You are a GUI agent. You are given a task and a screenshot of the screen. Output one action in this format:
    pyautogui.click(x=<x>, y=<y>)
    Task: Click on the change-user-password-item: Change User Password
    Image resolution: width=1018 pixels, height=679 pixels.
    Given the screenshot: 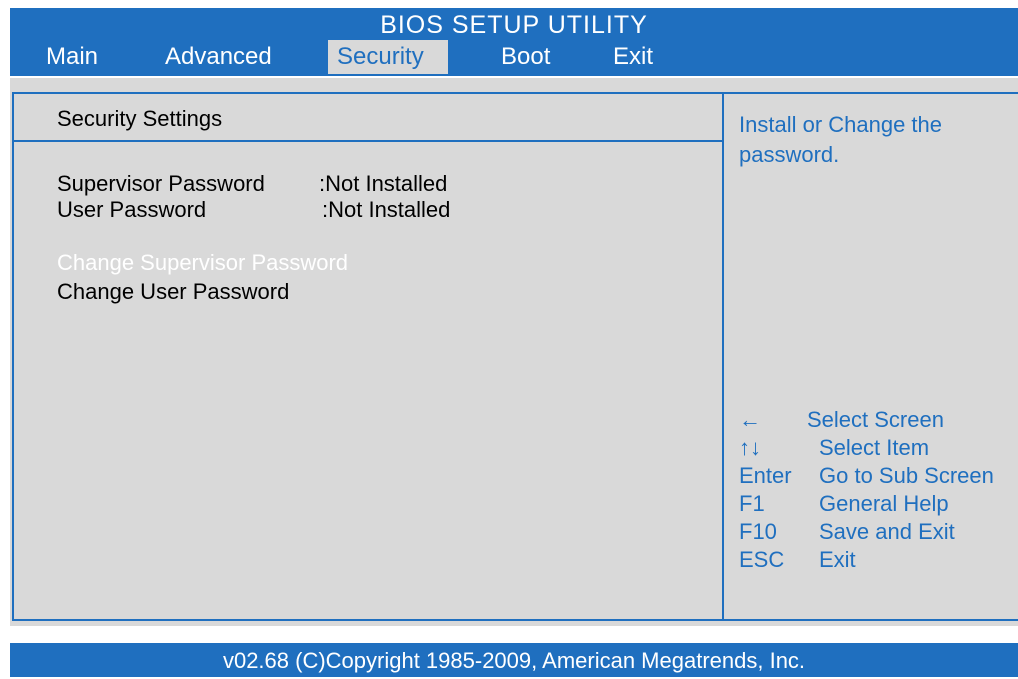 What is the action you would take?
    pyautogui.click(x=173, y=292)
    